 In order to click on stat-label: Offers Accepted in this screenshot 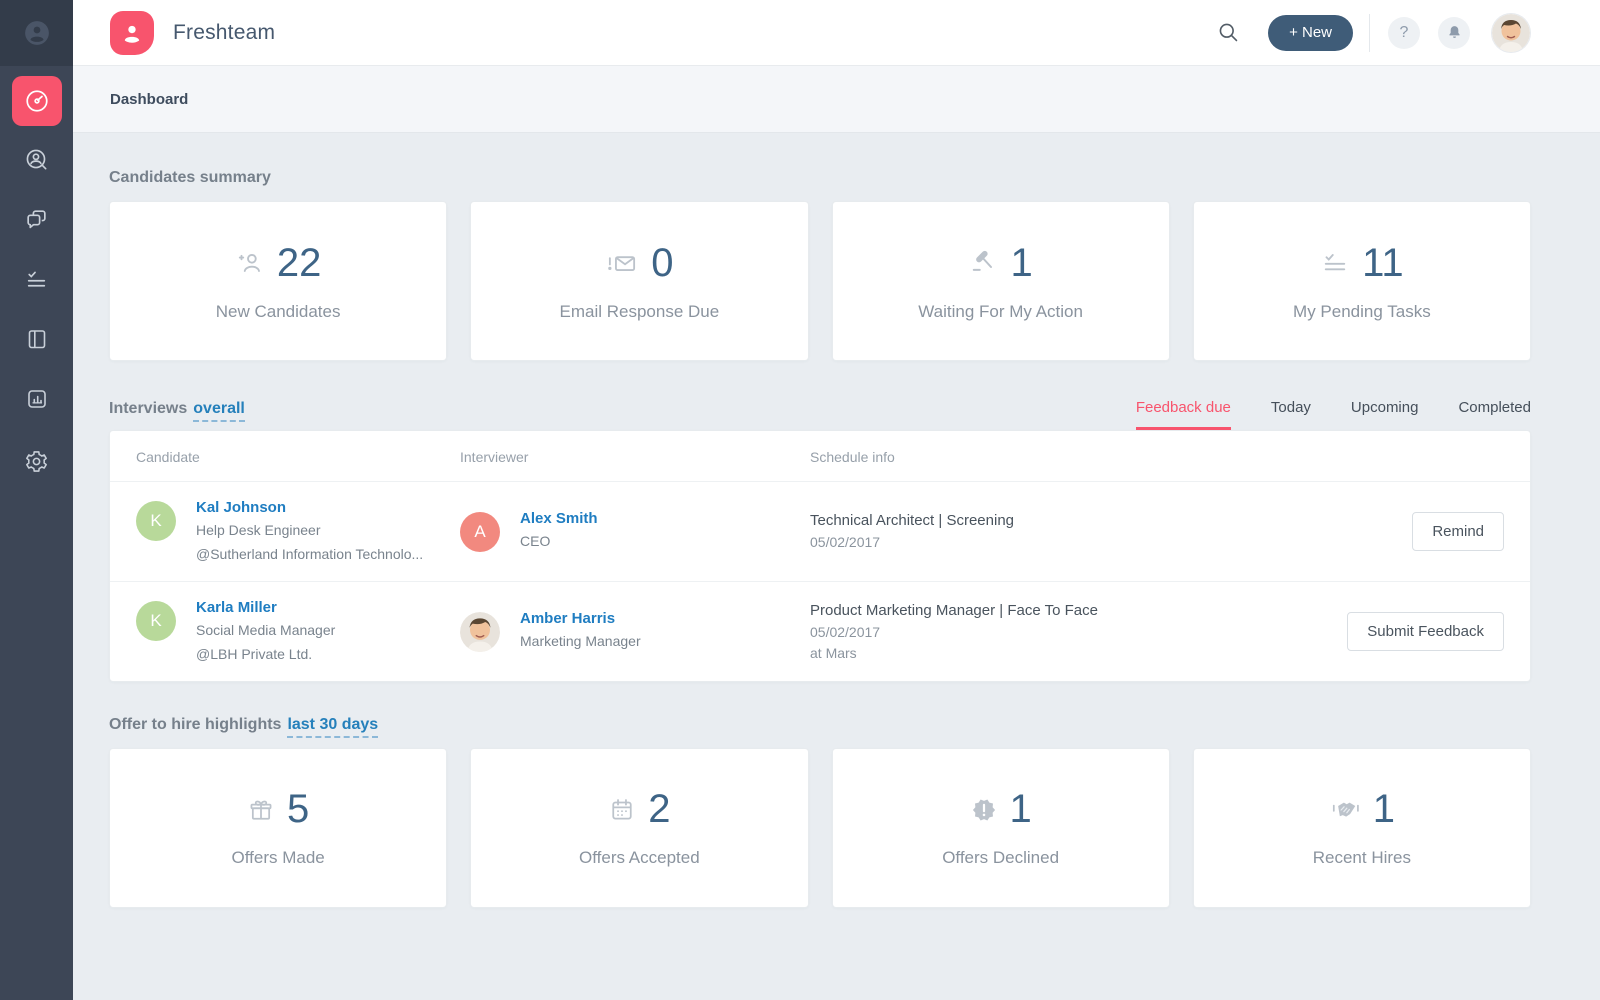, I will do `click(639, 858)`.